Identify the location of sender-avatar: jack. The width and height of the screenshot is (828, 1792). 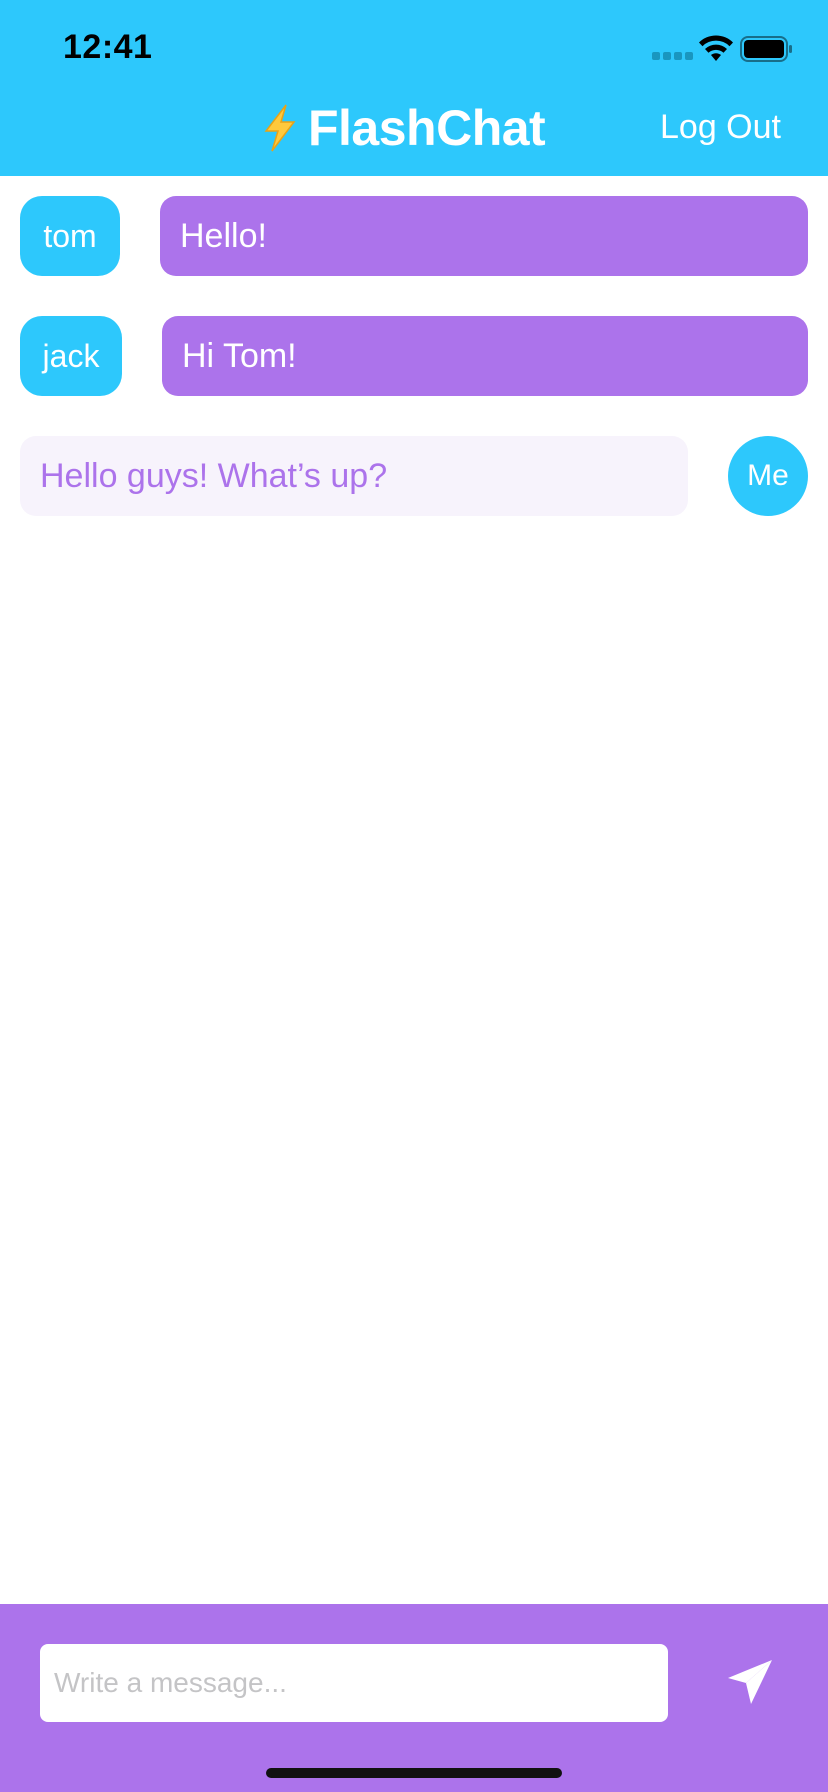
(71, 356).